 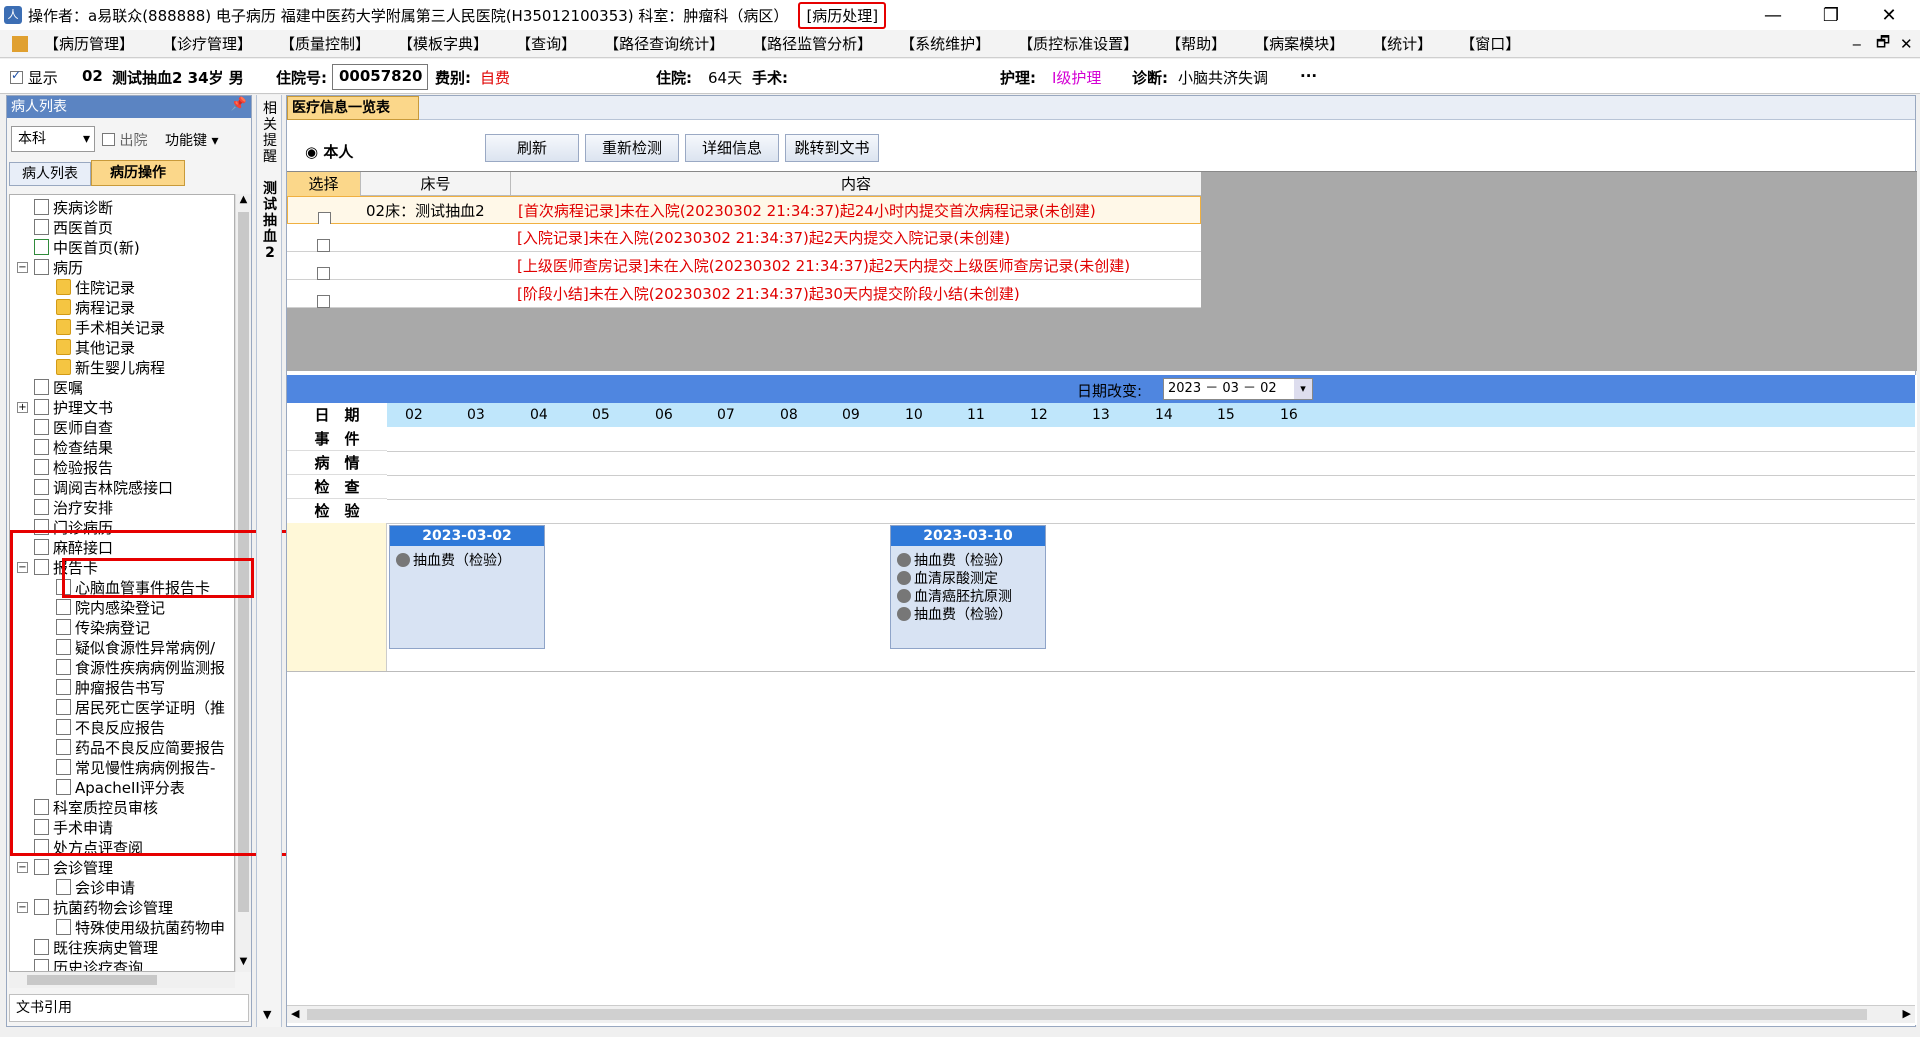 I want to click on mdi-close-icon: ✕, so click(x=1906, y=44).